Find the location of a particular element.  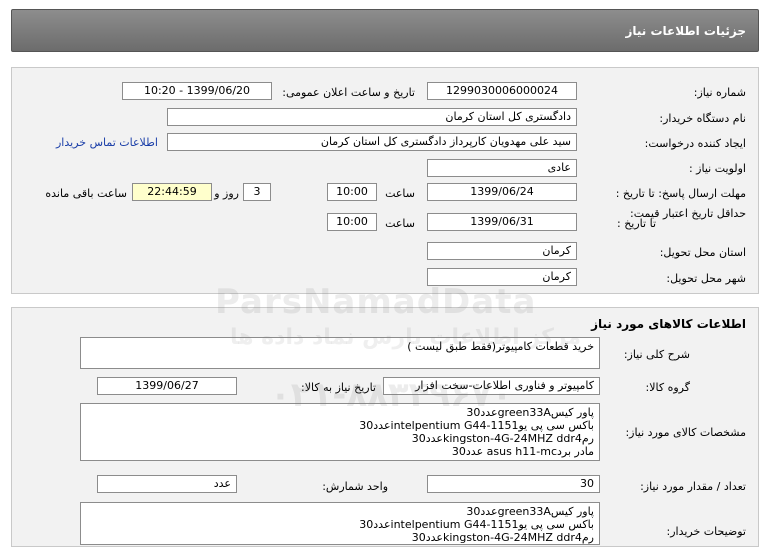

buyer-org-label: نام دستگاه خریدار: is located at coordinates (702, 118).